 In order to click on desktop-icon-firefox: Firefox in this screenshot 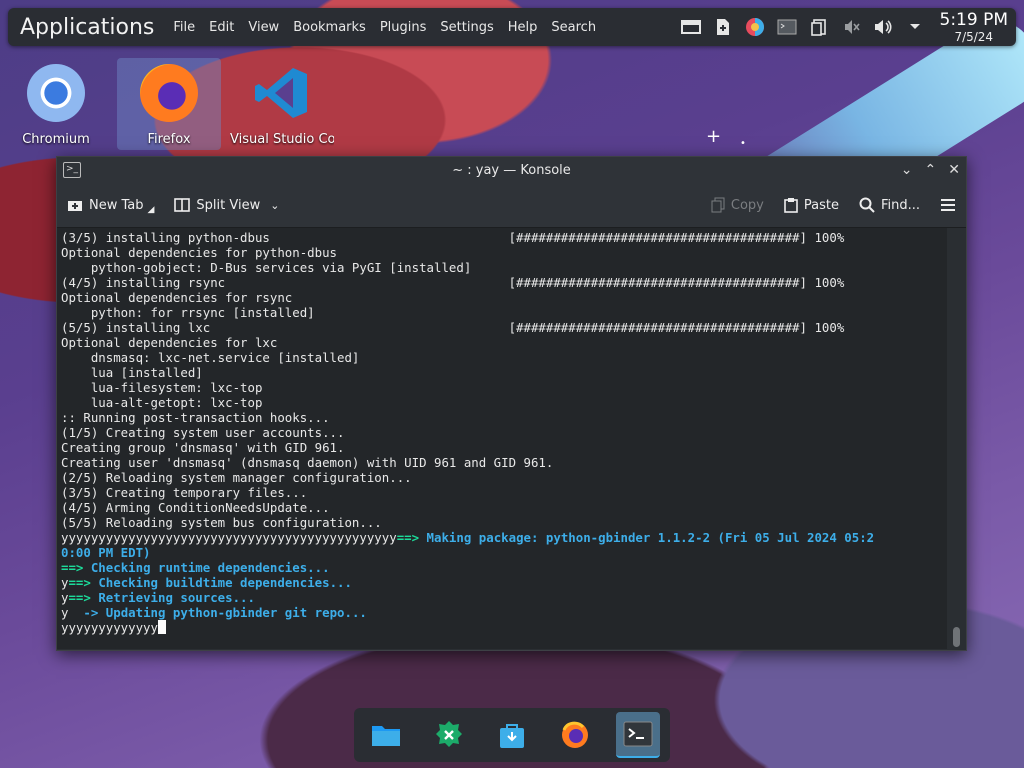, I will do `click(169, 104)`.